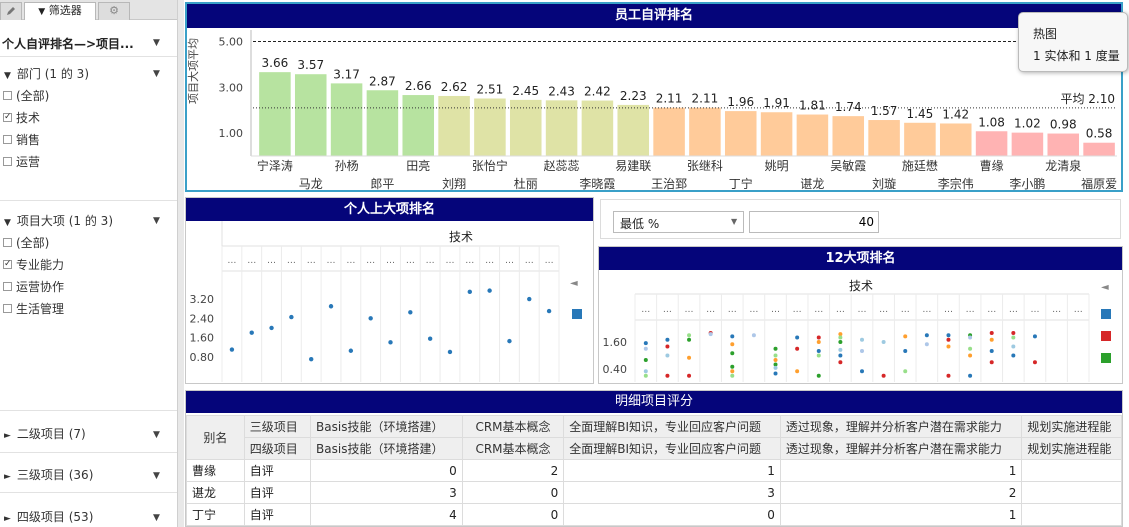 This screenshot has height=527, width=1129. What do you see at coordinates (678, 222) in the screenshot?
I see `percent-select: 最低 % ▼` at bounding box center [678, 222].